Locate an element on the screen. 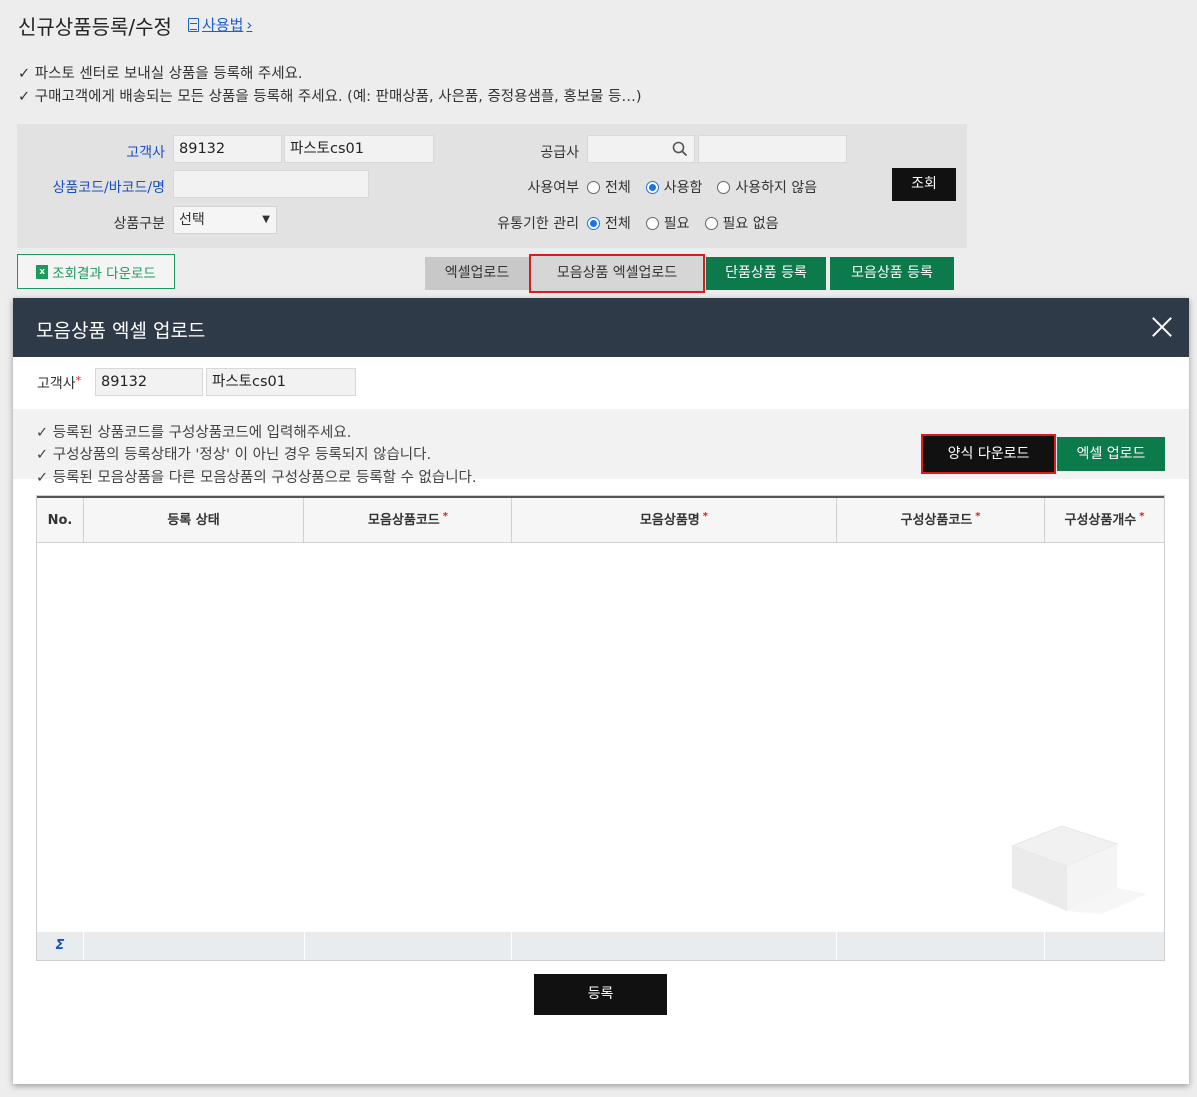 The height and width of the screenshot is (1097, 1197). template-download-button: 양식 다운로드 is located at coordinates (988, 454).